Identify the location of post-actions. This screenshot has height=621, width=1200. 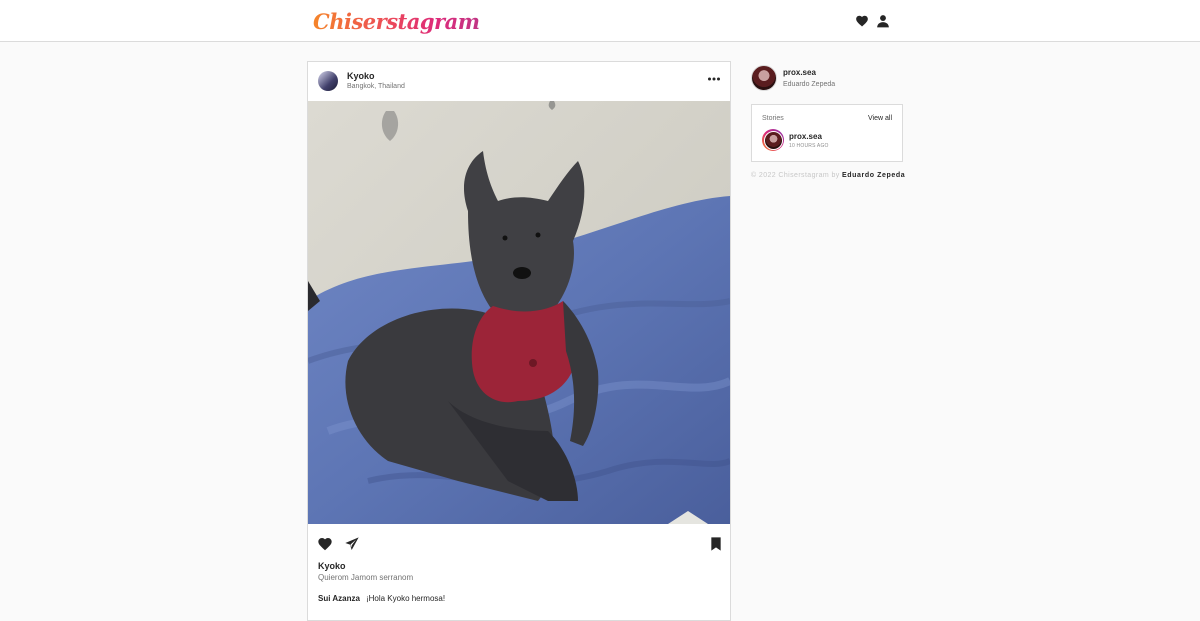
(519, 544).